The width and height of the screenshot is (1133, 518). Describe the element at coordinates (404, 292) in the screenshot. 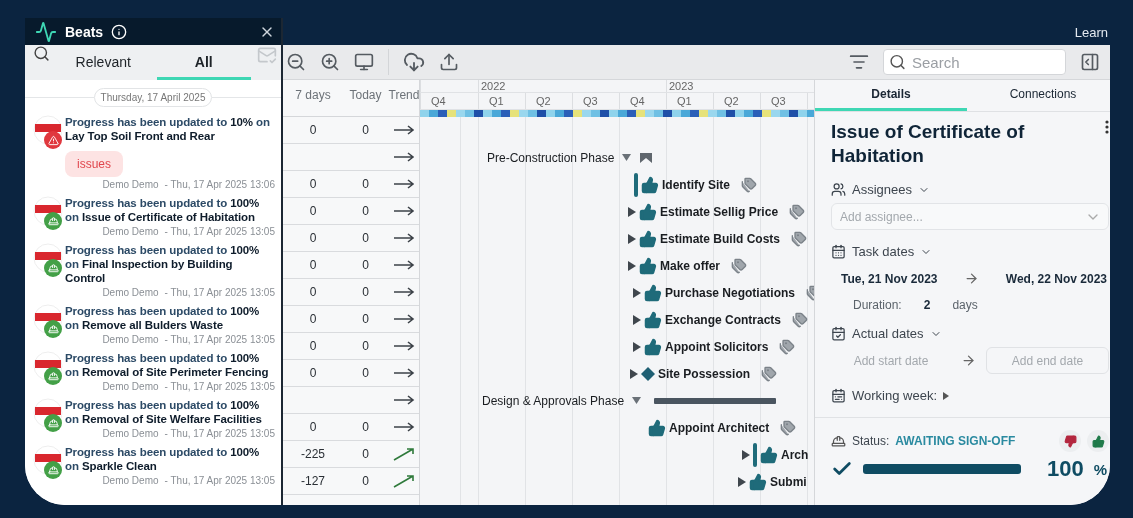

I see `trend-flat-arrow-icon` at that location.